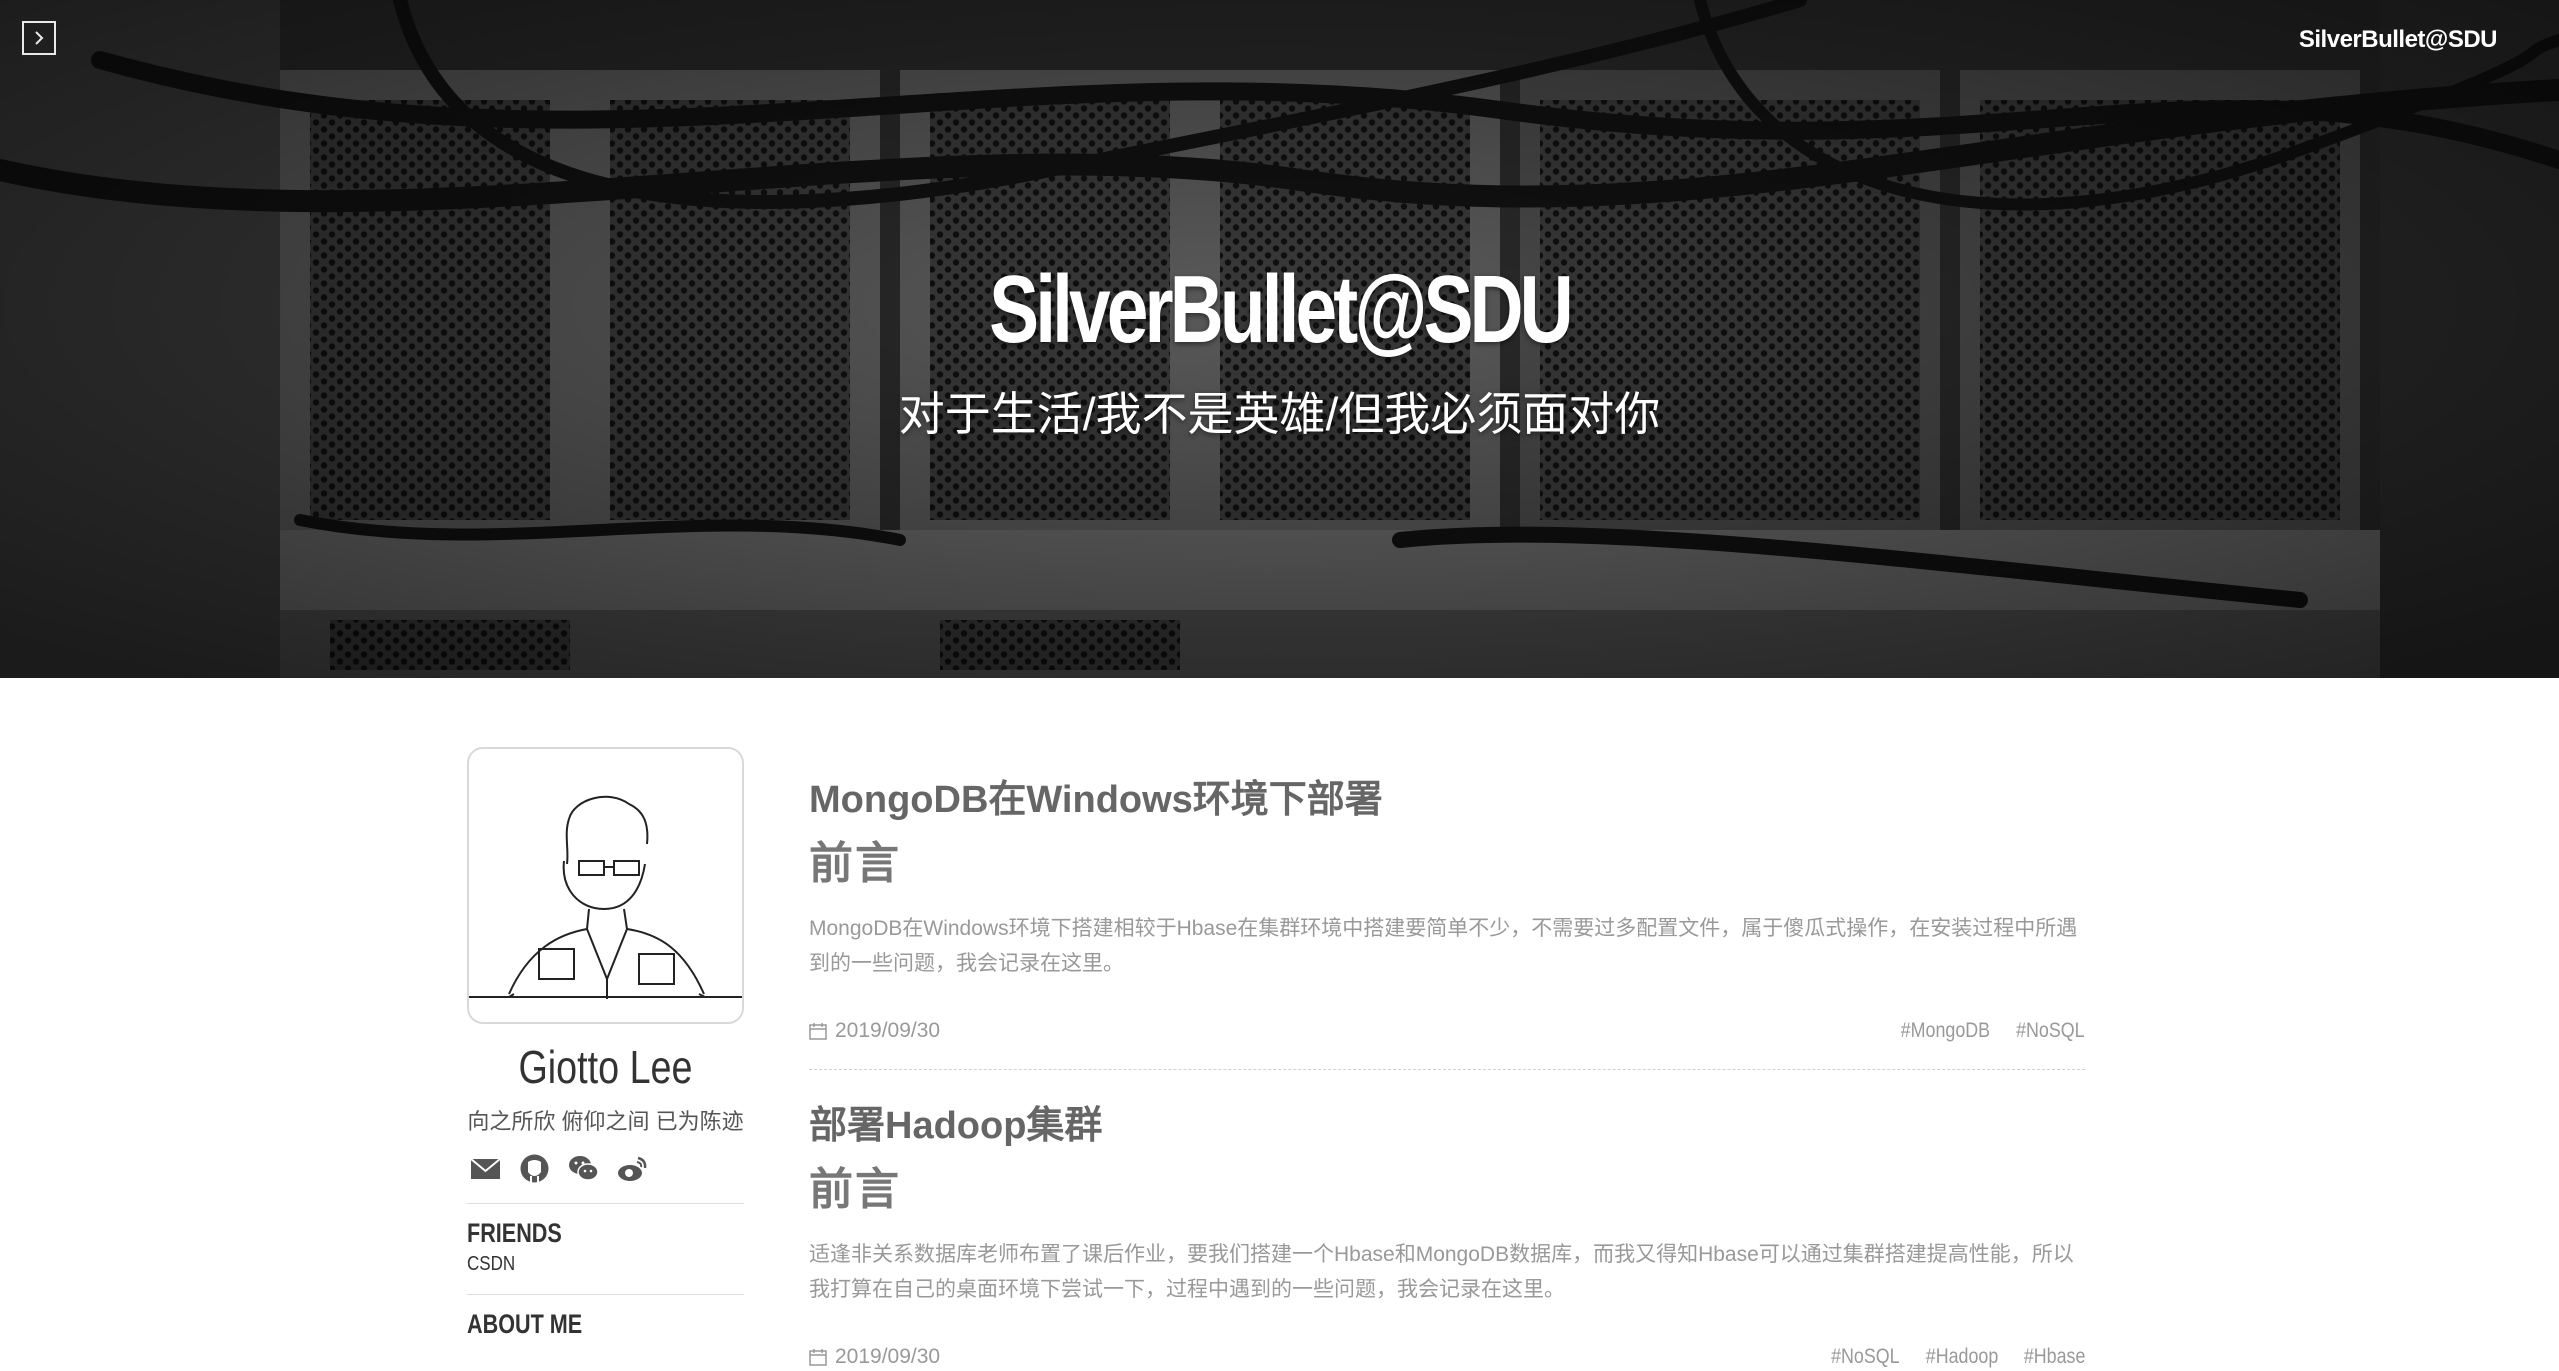 The height and width of the screenshot is (1371, 2559). What do you see at coordinates (605, 1168) in the screenshot?
I see `social-links` at bounding box center [605, 1168].